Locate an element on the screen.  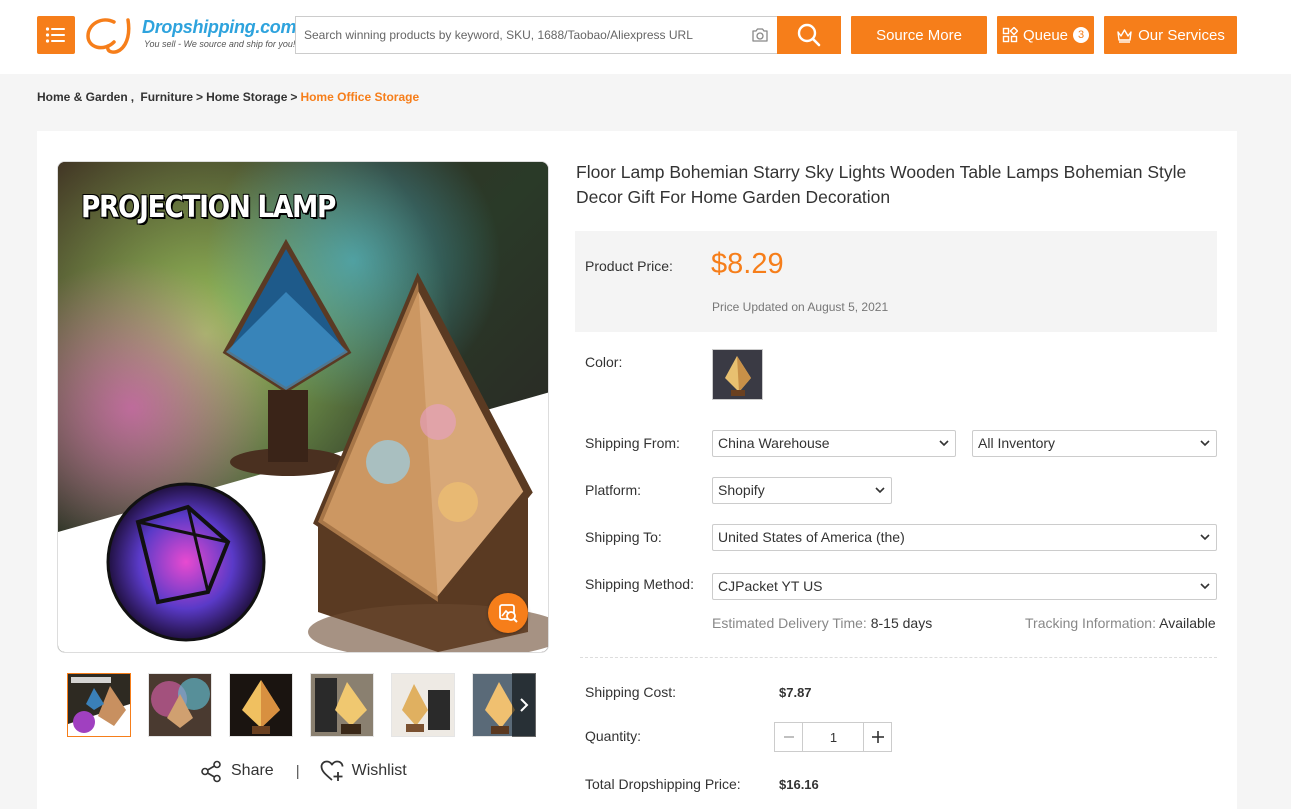
crown-icon is located at coordinates (1124, 35).